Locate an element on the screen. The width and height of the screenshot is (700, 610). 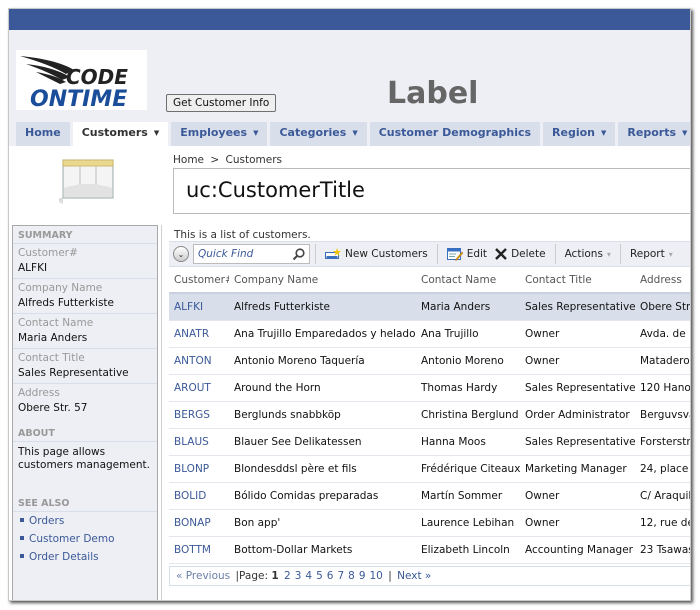
see-also-link-customer-demo: Customer Demo is located at coordinates (85, 539).